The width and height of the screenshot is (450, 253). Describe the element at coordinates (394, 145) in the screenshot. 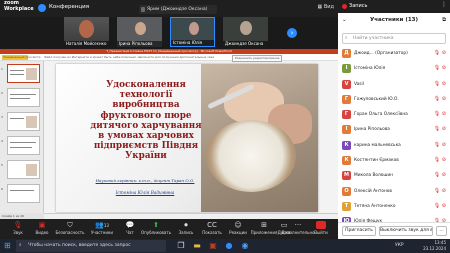

I see `participant-row: Ккарина мальневська 🎙 ⊘` at that location.